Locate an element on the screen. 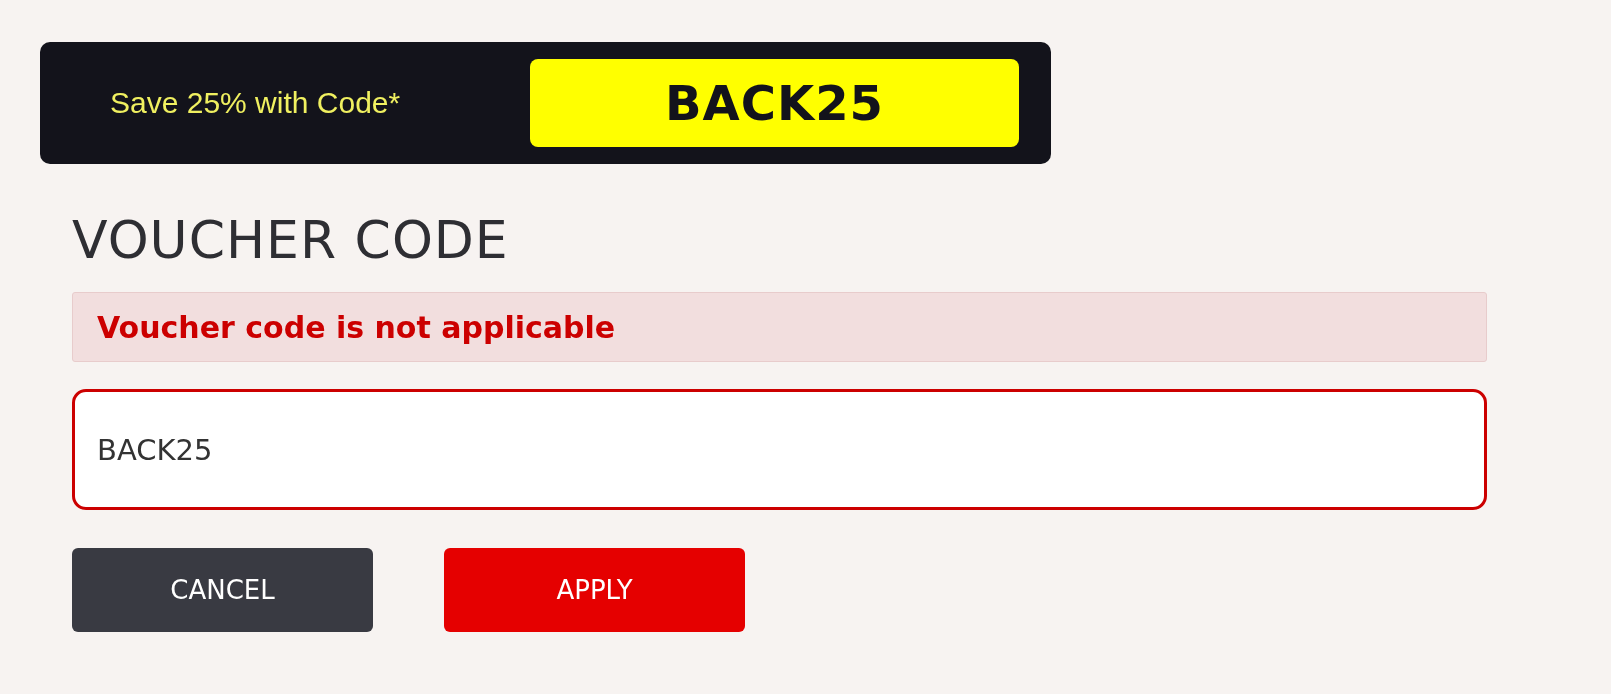 The height and width of the screenshot is (694, 1611). promo-text: Save 25% with Code* is located at coordinates (256, 103).